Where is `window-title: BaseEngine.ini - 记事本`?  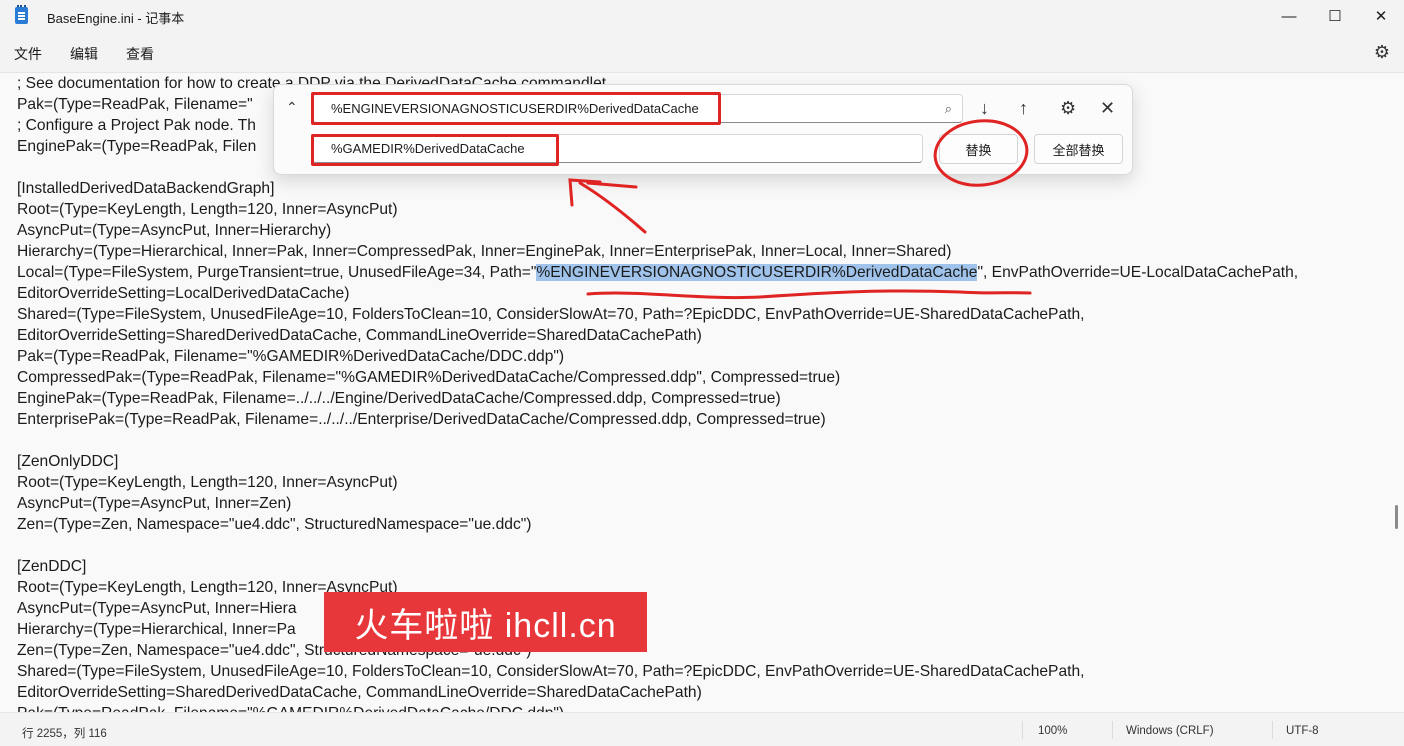
window-title: BaseEngine.ini - 记事本 is located at coordinates (116, 18).